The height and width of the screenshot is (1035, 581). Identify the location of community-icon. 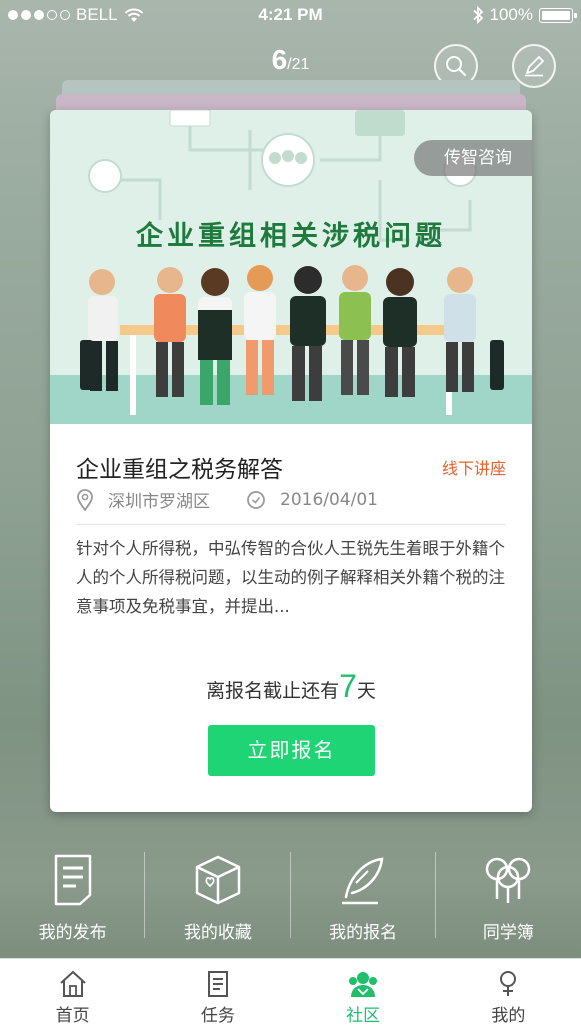
(363, 984).